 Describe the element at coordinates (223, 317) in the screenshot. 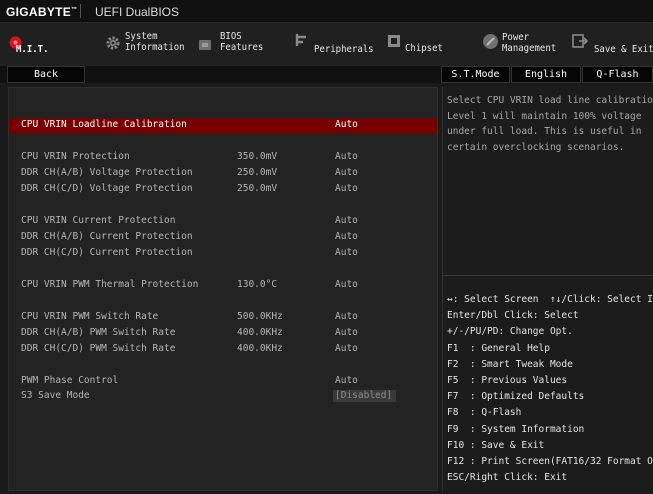

I see `setting-row-cpu-vrin-pwm-switch-rate: CPU VRIN PWM Switch Rate 500.0KHz Auto` at that location.